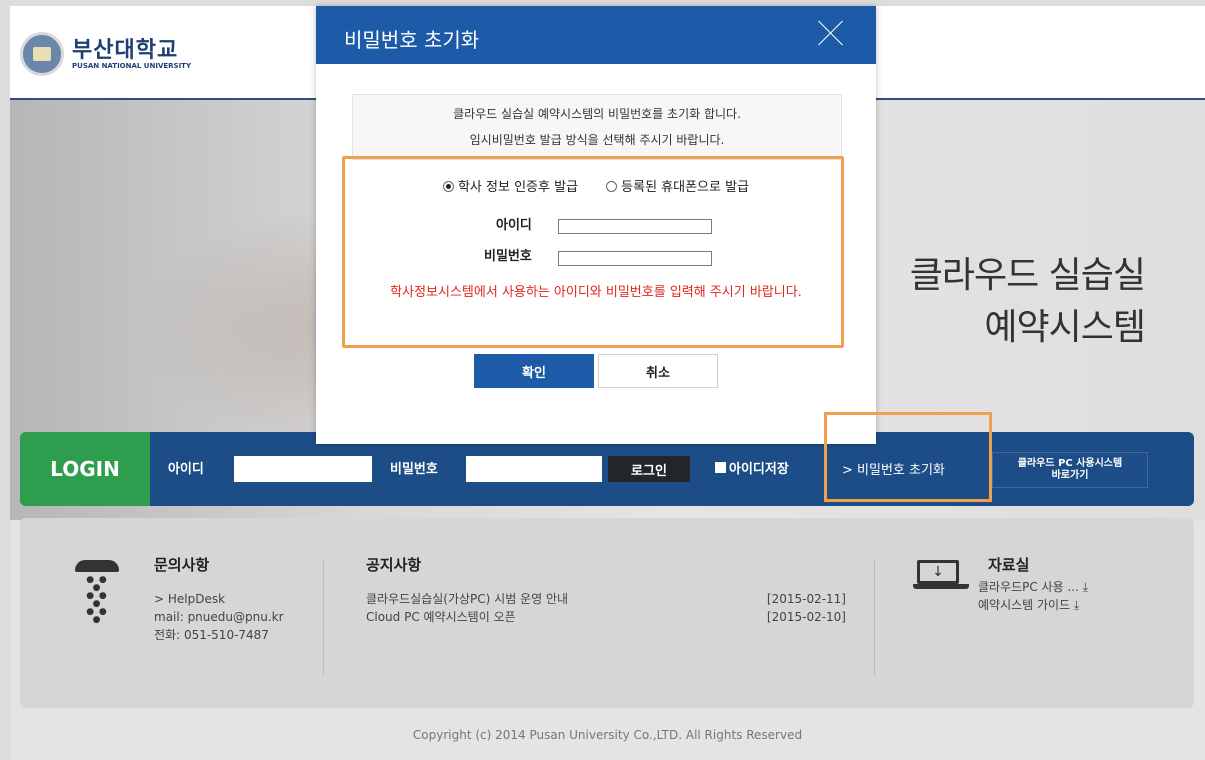 Image resolution: width=1205 pixels, height=760 pixels. Describe the element at coordinates (467, 599) in the screenshot. I see `notice-item-title: 클라우드실습실(가상PC) 시범 운영 안내` at that location.